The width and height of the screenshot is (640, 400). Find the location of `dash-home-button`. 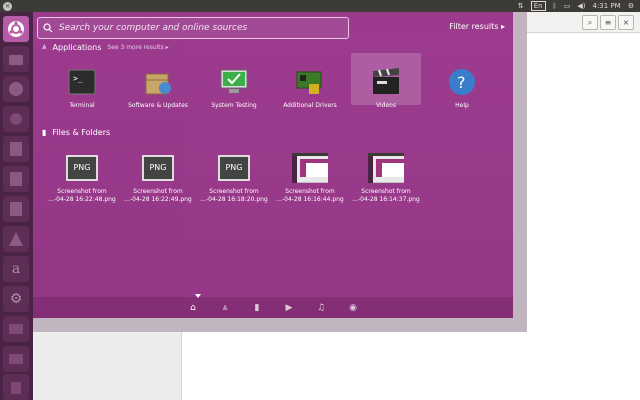

dash-home-button is located at coordinates (16, 29).